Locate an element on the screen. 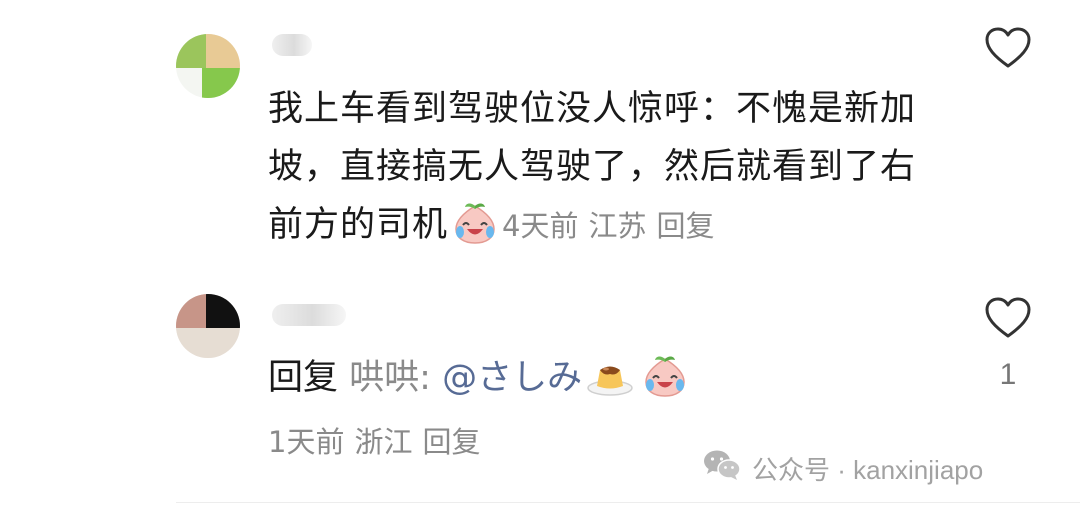  pudding-emoji is located at coordinates (610, 385).